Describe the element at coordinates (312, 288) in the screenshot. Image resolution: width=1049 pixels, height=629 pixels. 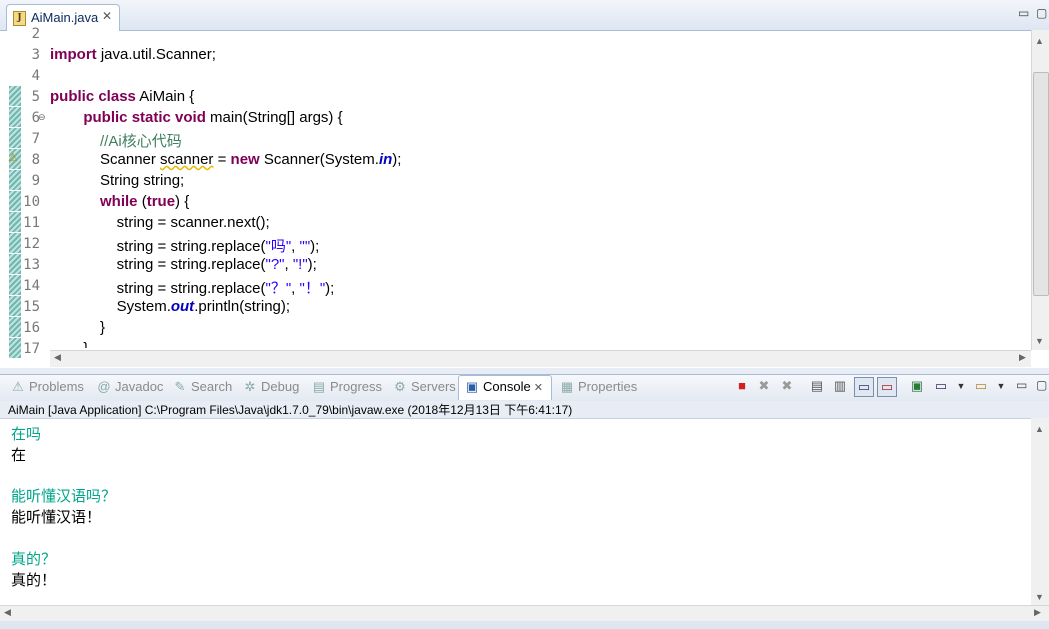
I see `code-token: "！"` at that location.